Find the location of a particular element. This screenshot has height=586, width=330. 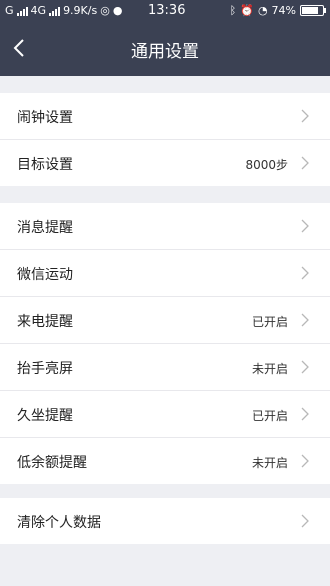

alarm-icon: ⏰ is located at coordinates (247, 10).